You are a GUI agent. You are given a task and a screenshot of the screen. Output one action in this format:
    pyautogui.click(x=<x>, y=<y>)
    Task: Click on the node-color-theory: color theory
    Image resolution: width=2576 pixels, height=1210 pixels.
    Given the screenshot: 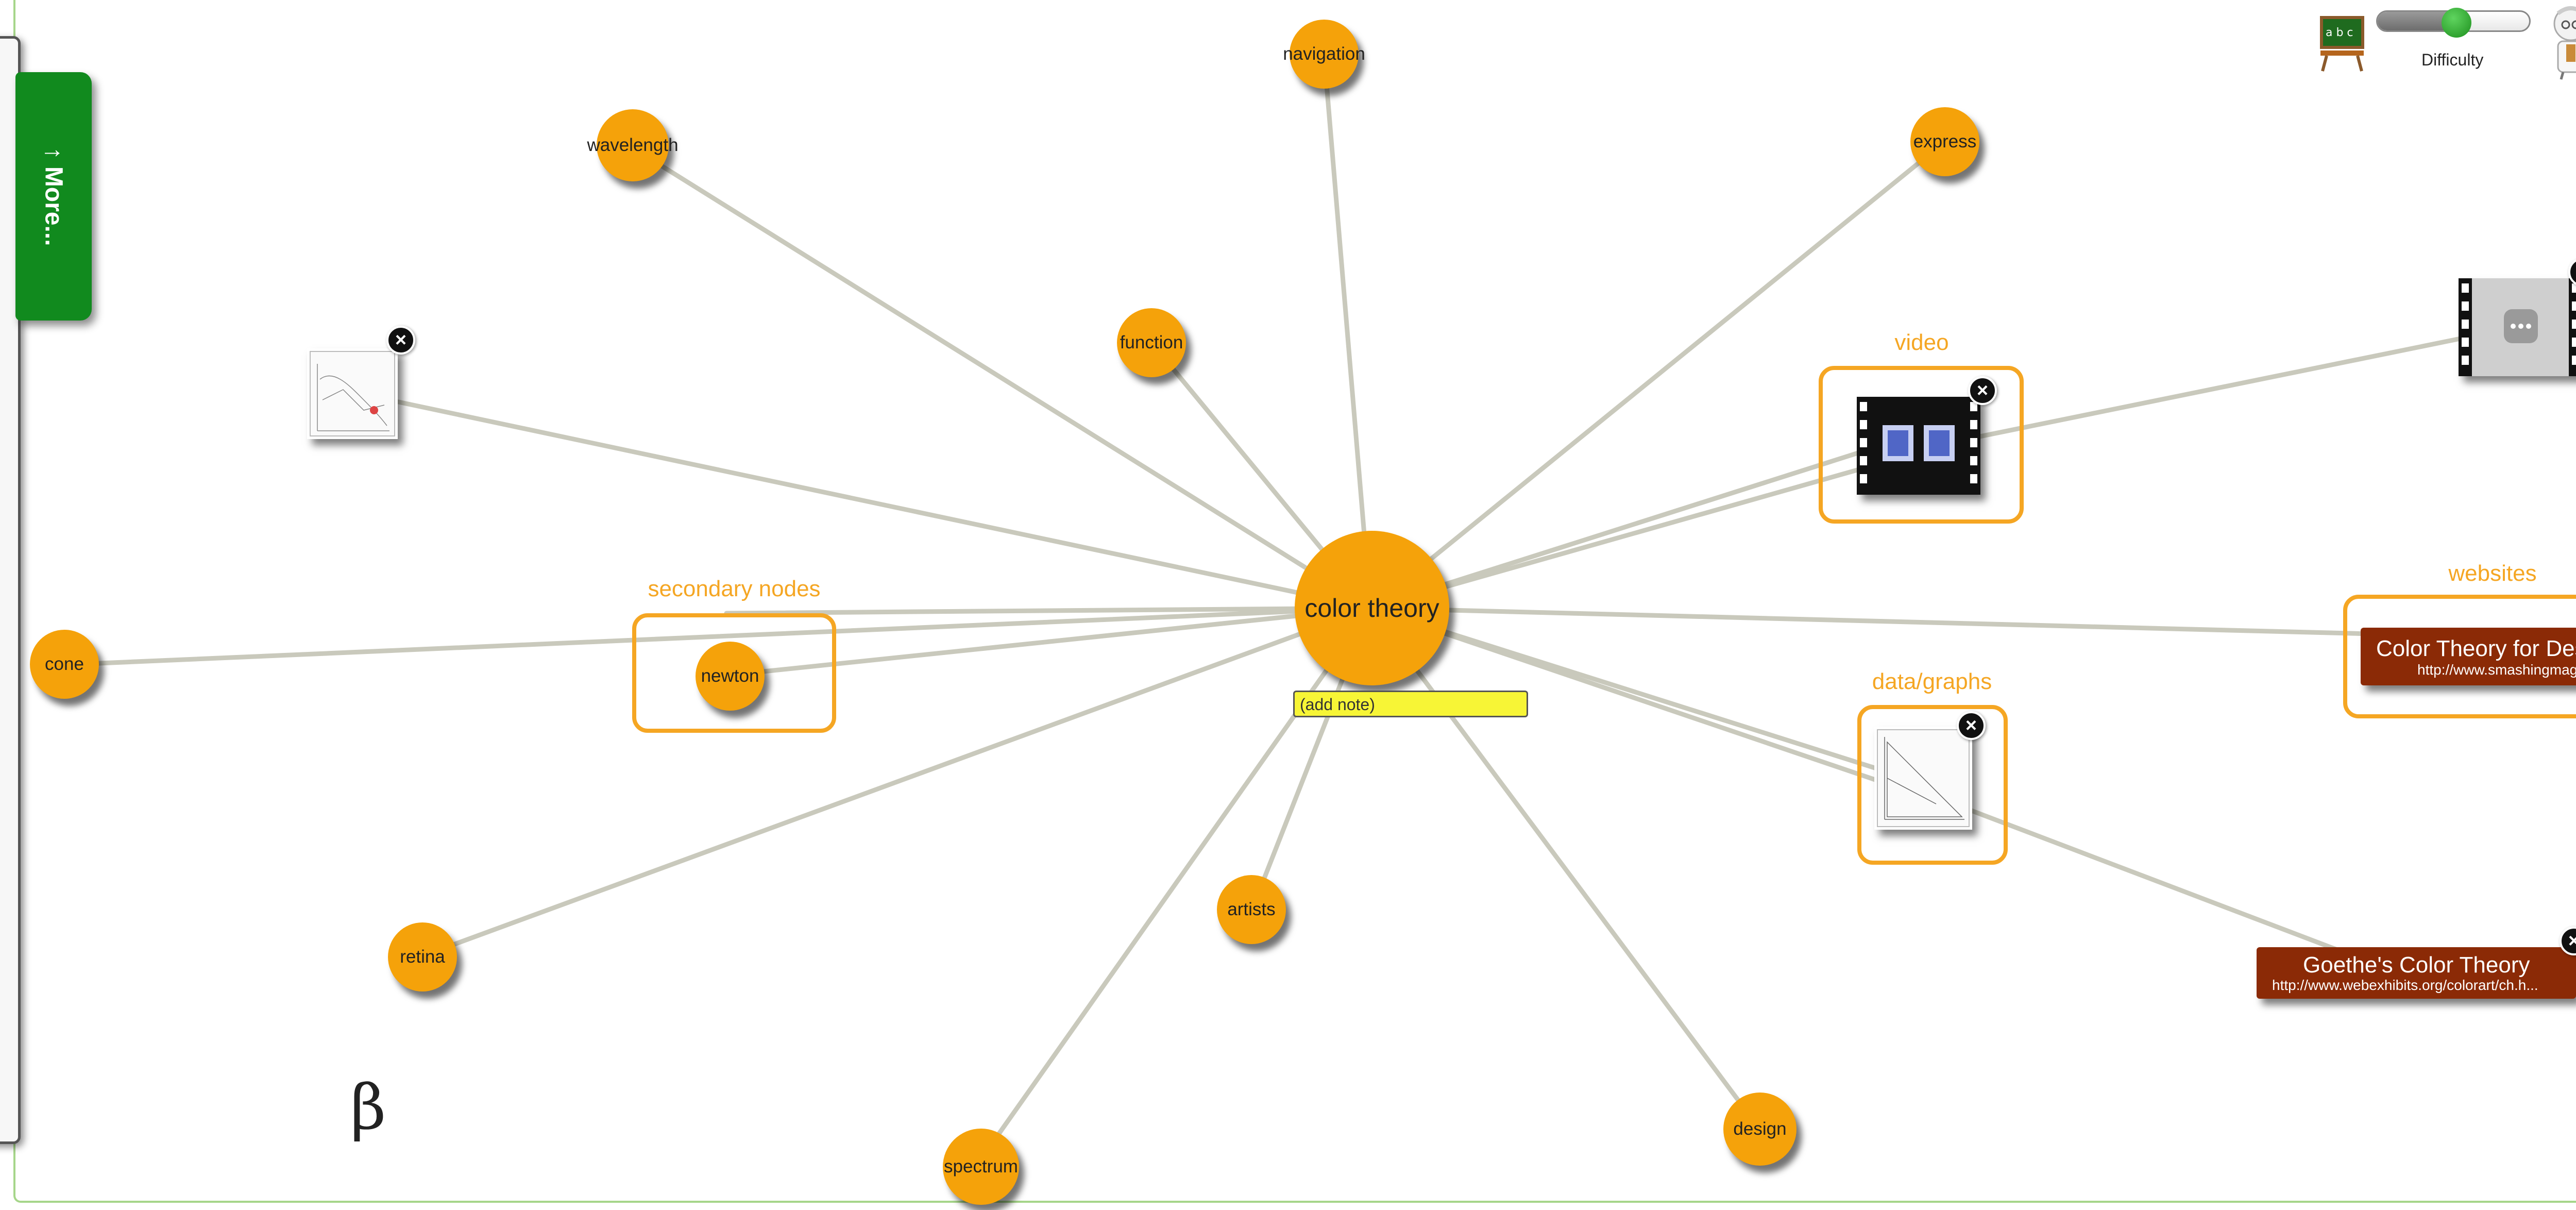 What is the action you would take?
    pyautogui.click(x=1372, y=608)
    